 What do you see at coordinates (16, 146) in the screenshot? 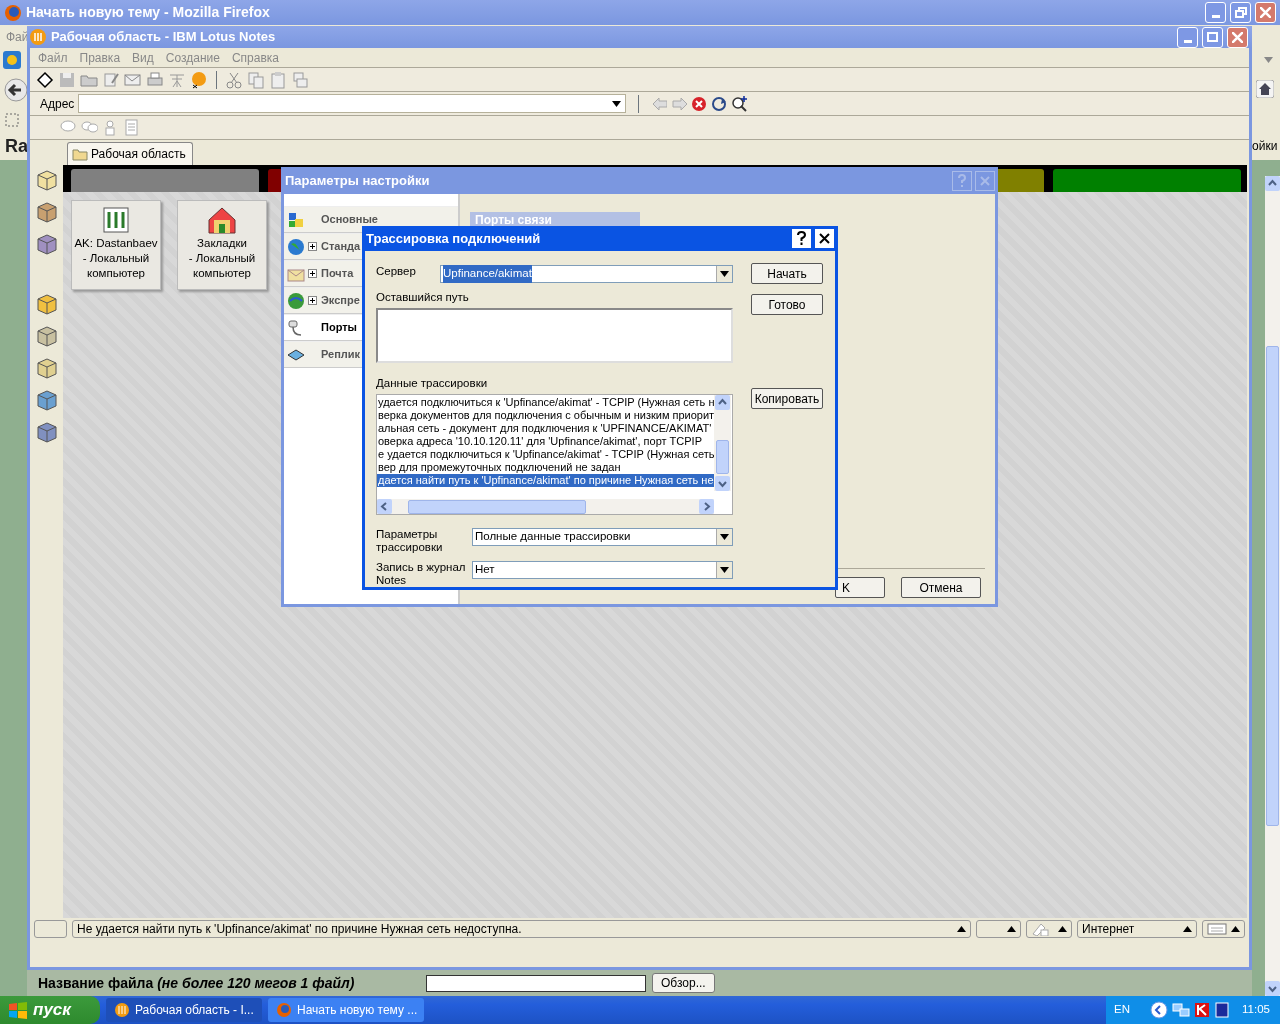
I see `page-text: Ra` at bounding box center [16, 146].